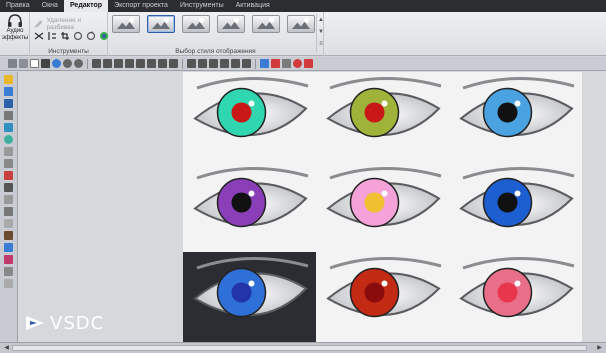  I want to click on toolbar-handle-icon, so click(12, 63).